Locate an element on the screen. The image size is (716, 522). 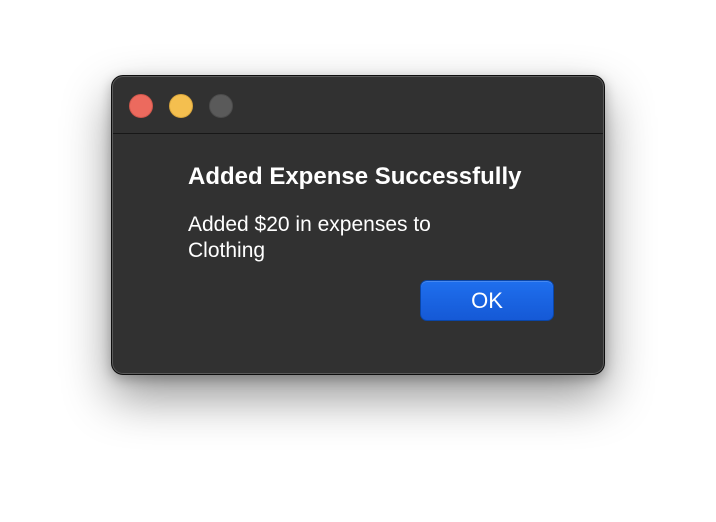
ok-button: OK is located at coordinates (487, 300).